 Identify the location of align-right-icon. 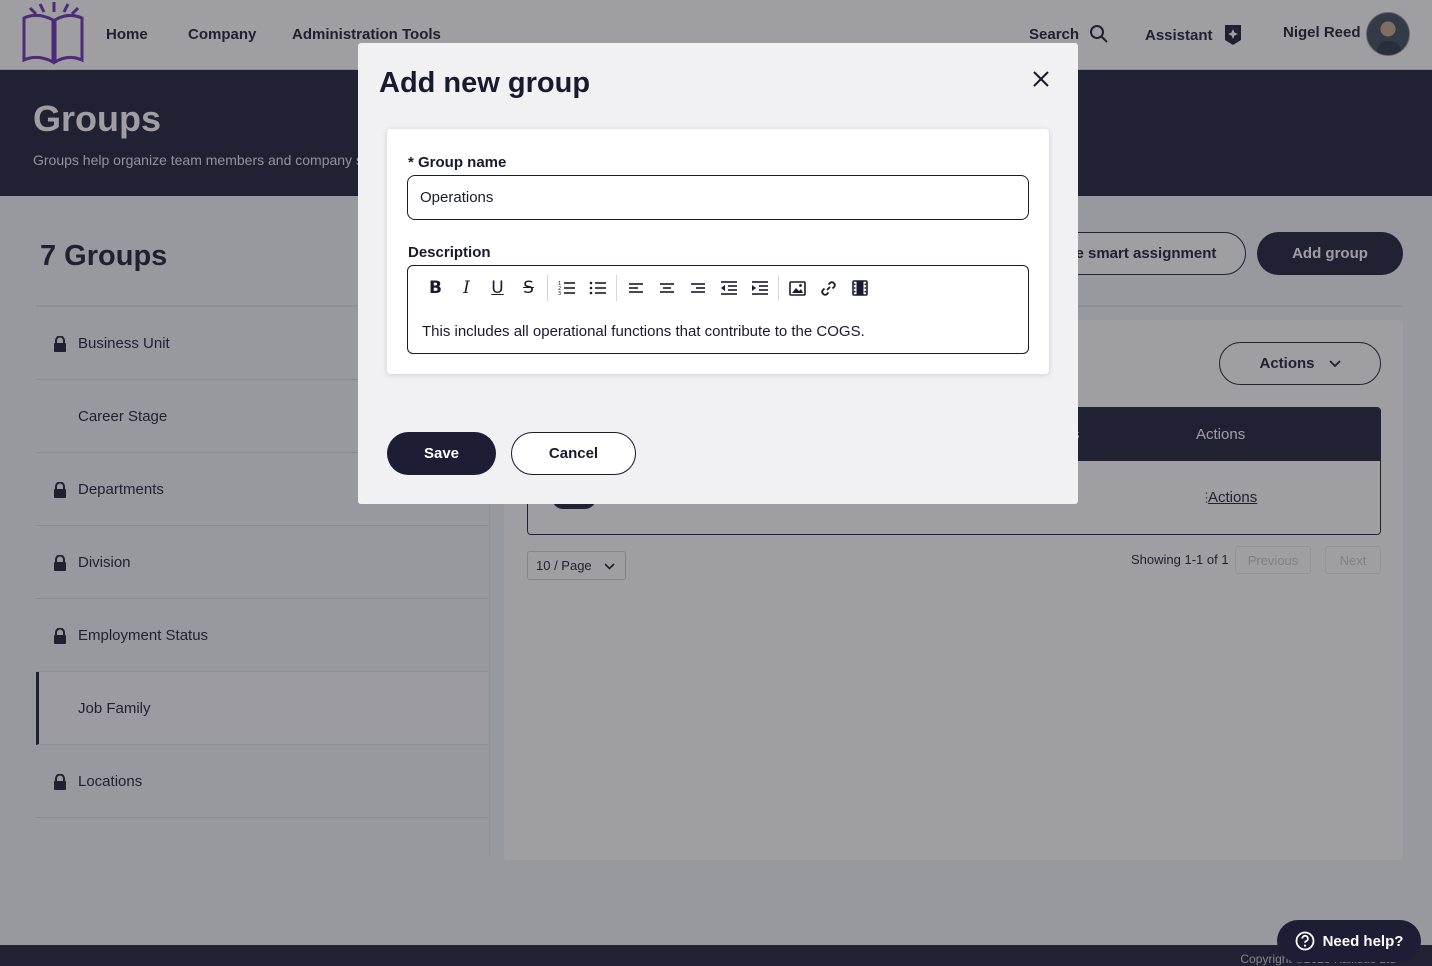
(697, 288).